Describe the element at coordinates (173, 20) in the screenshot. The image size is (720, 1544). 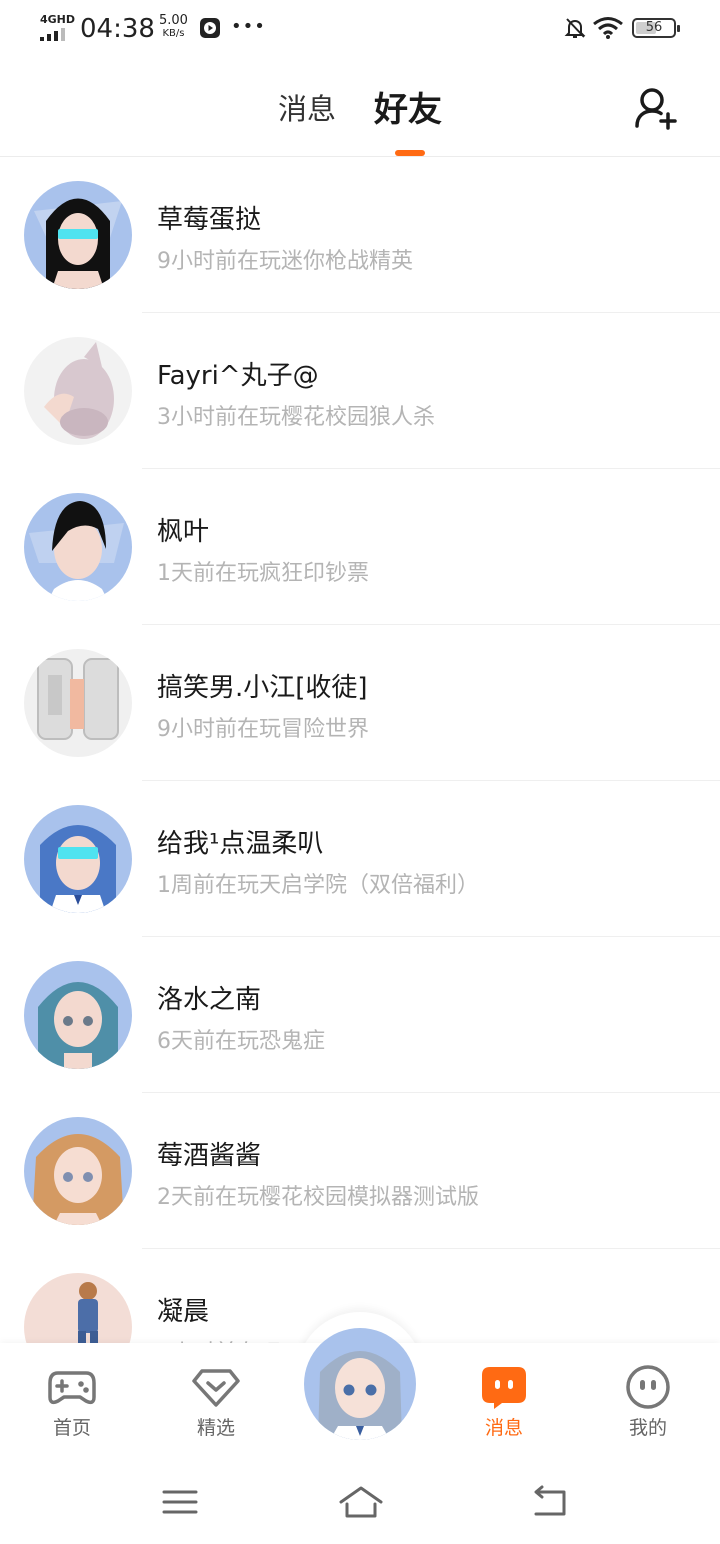
I see `speed-value: 5.00` at that location.